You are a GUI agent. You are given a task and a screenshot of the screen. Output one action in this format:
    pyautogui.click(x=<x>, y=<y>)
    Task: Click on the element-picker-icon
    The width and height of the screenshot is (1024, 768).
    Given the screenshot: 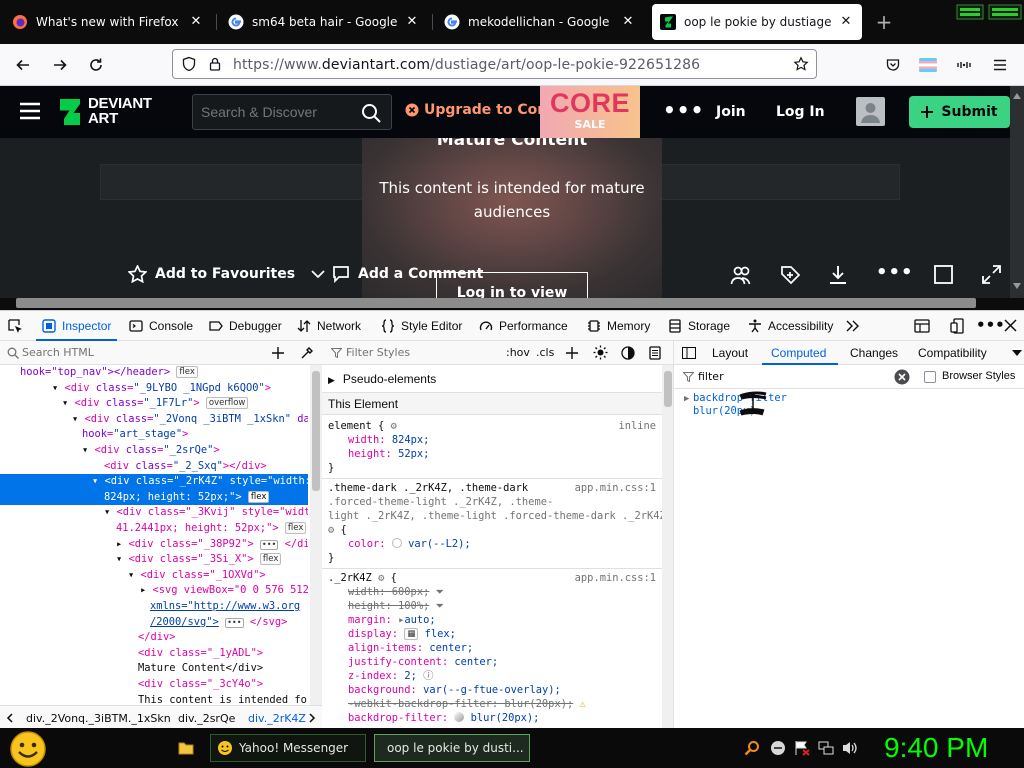 What is the action you would take?
    pyautogui.click(x=15, y=326)
    